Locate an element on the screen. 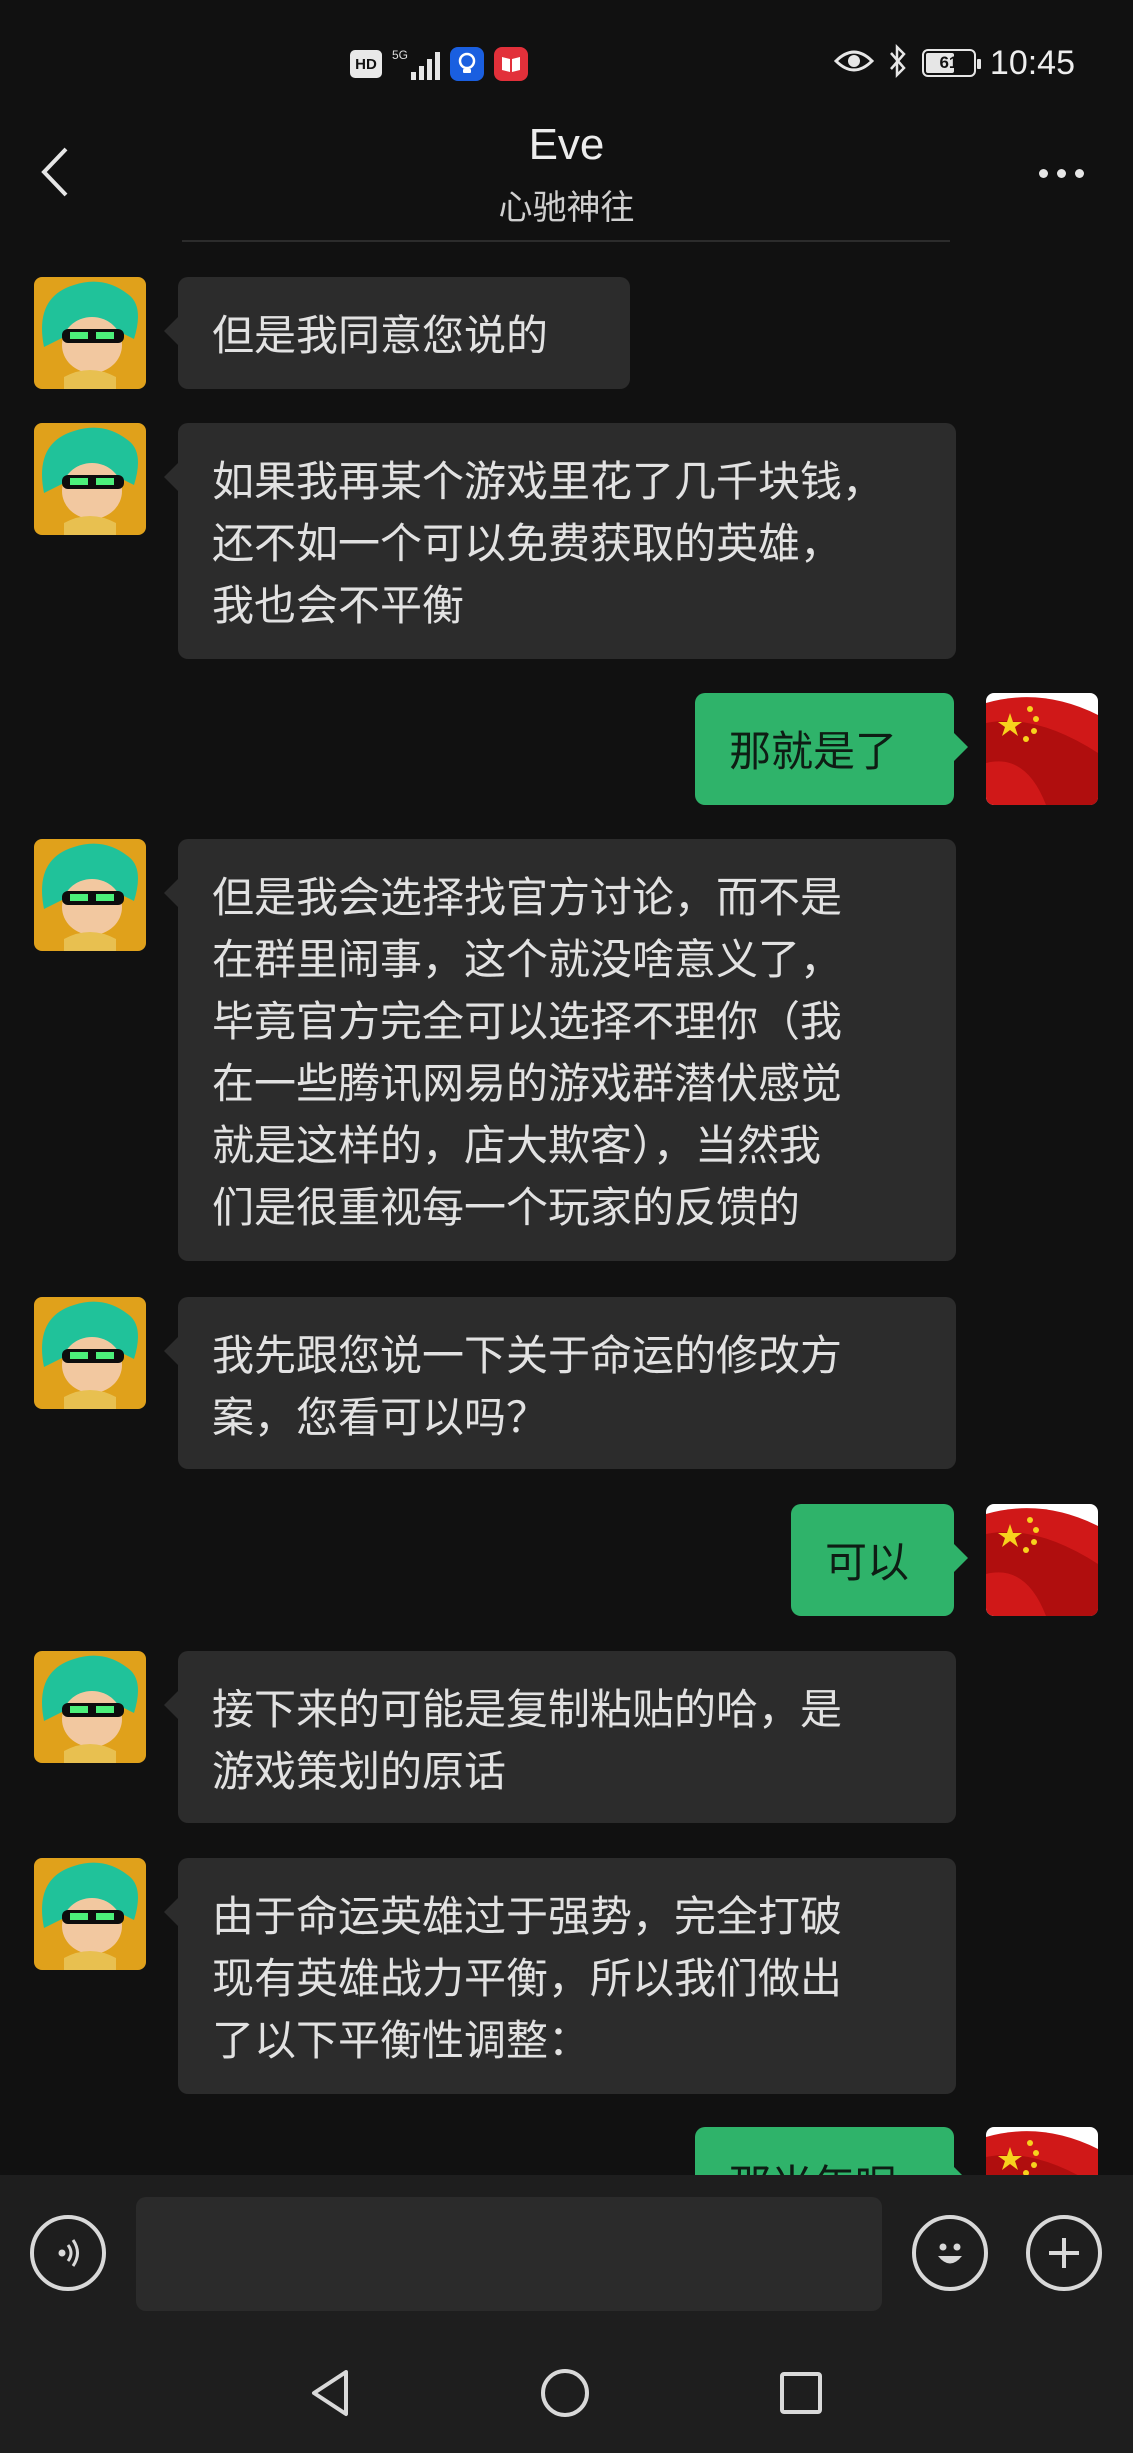 The height and width of the screenshot is (2453, 1133). message-bubble-incoming: 我先跟您说一下关于命运的修改方 案，您看可以吗？ is located at coordinates (560, 1383).